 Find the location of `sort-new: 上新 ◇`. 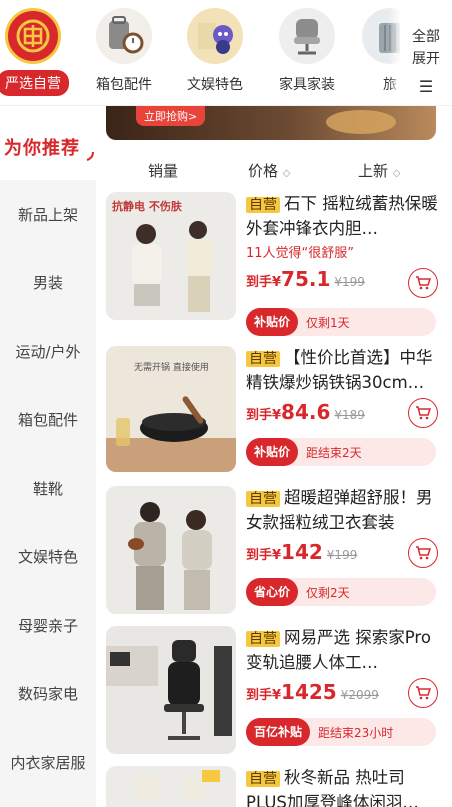

sort-new: 上新 ◇ is located at coordinates (379, 170).